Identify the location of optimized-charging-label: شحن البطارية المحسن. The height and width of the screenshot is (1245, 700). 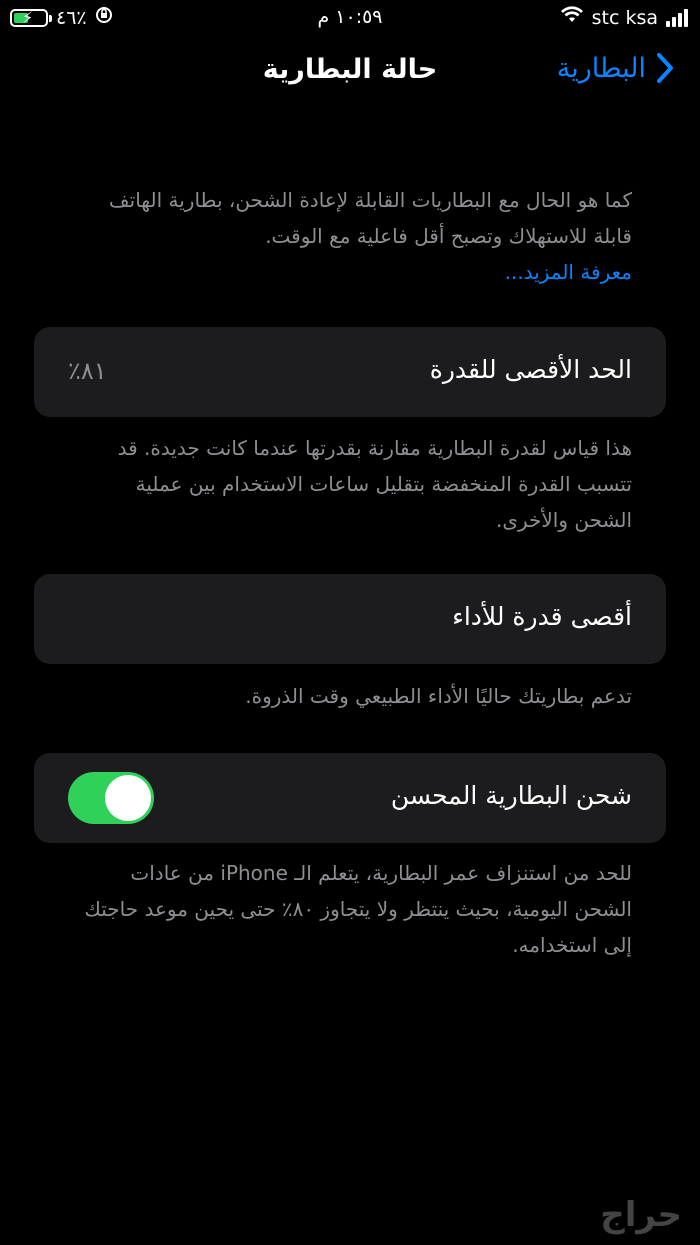
(511, 795).